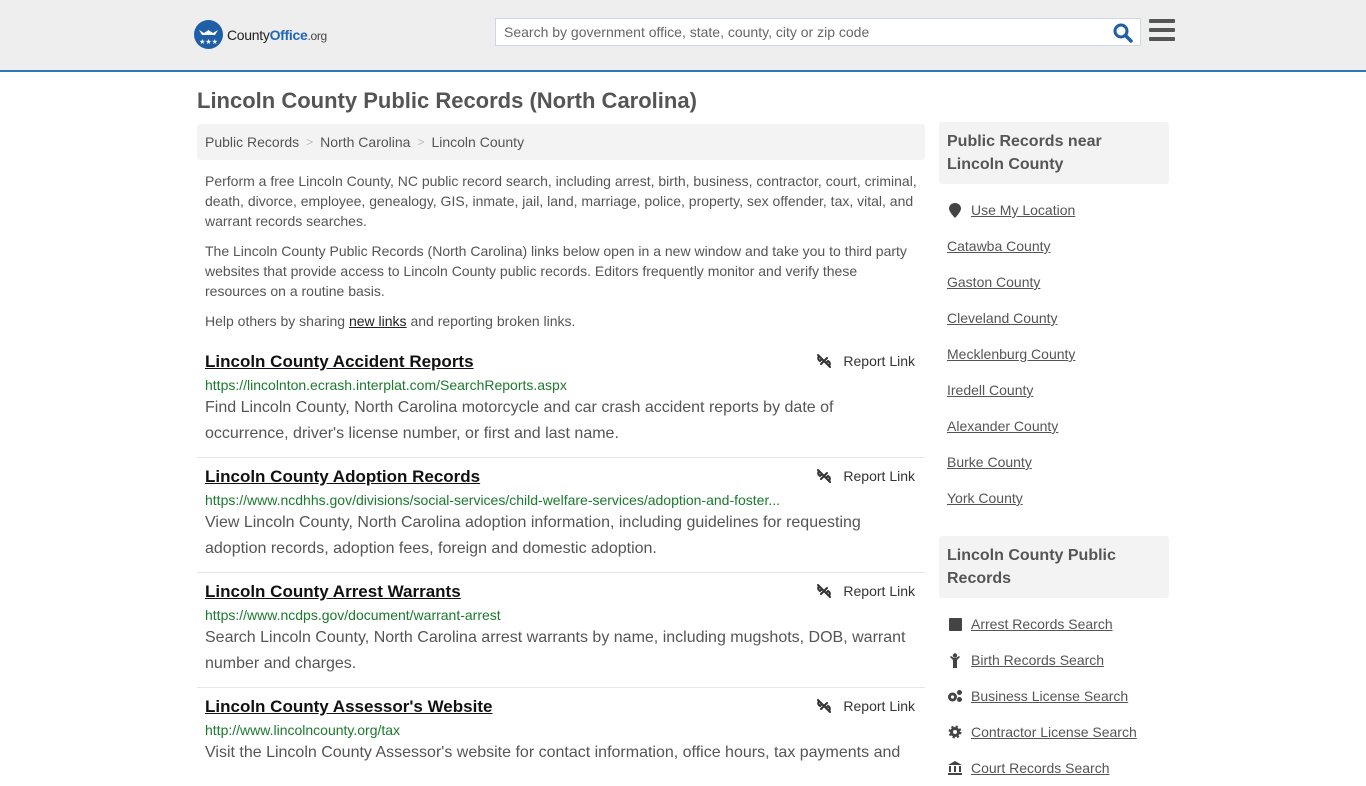  I want to click on record-url: http://www.lincolncounty.org/tax, so click(303, 730).